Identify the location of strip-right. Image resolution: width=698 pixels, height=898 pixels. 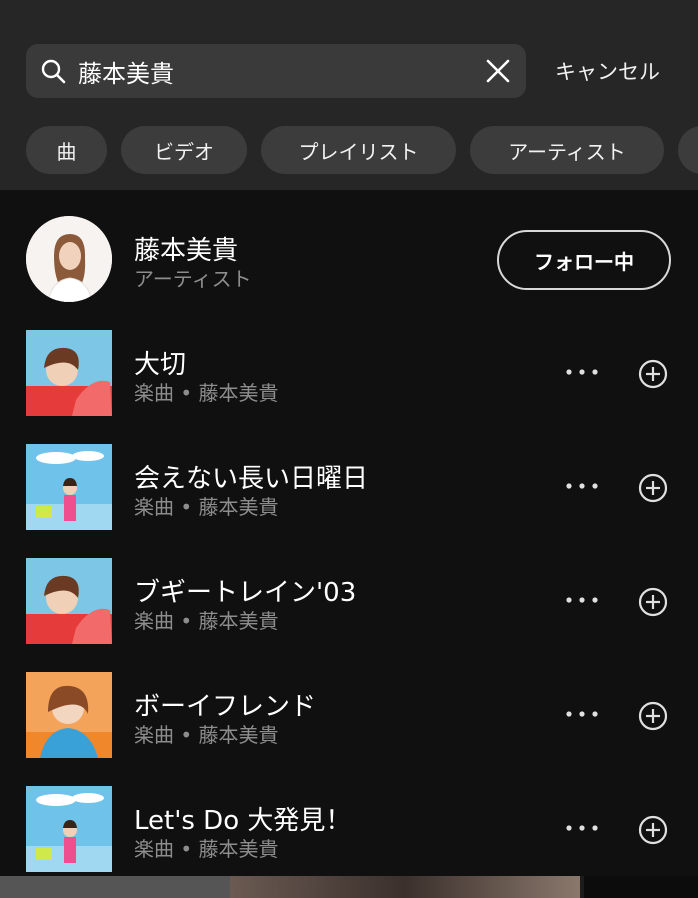
(641, 887).